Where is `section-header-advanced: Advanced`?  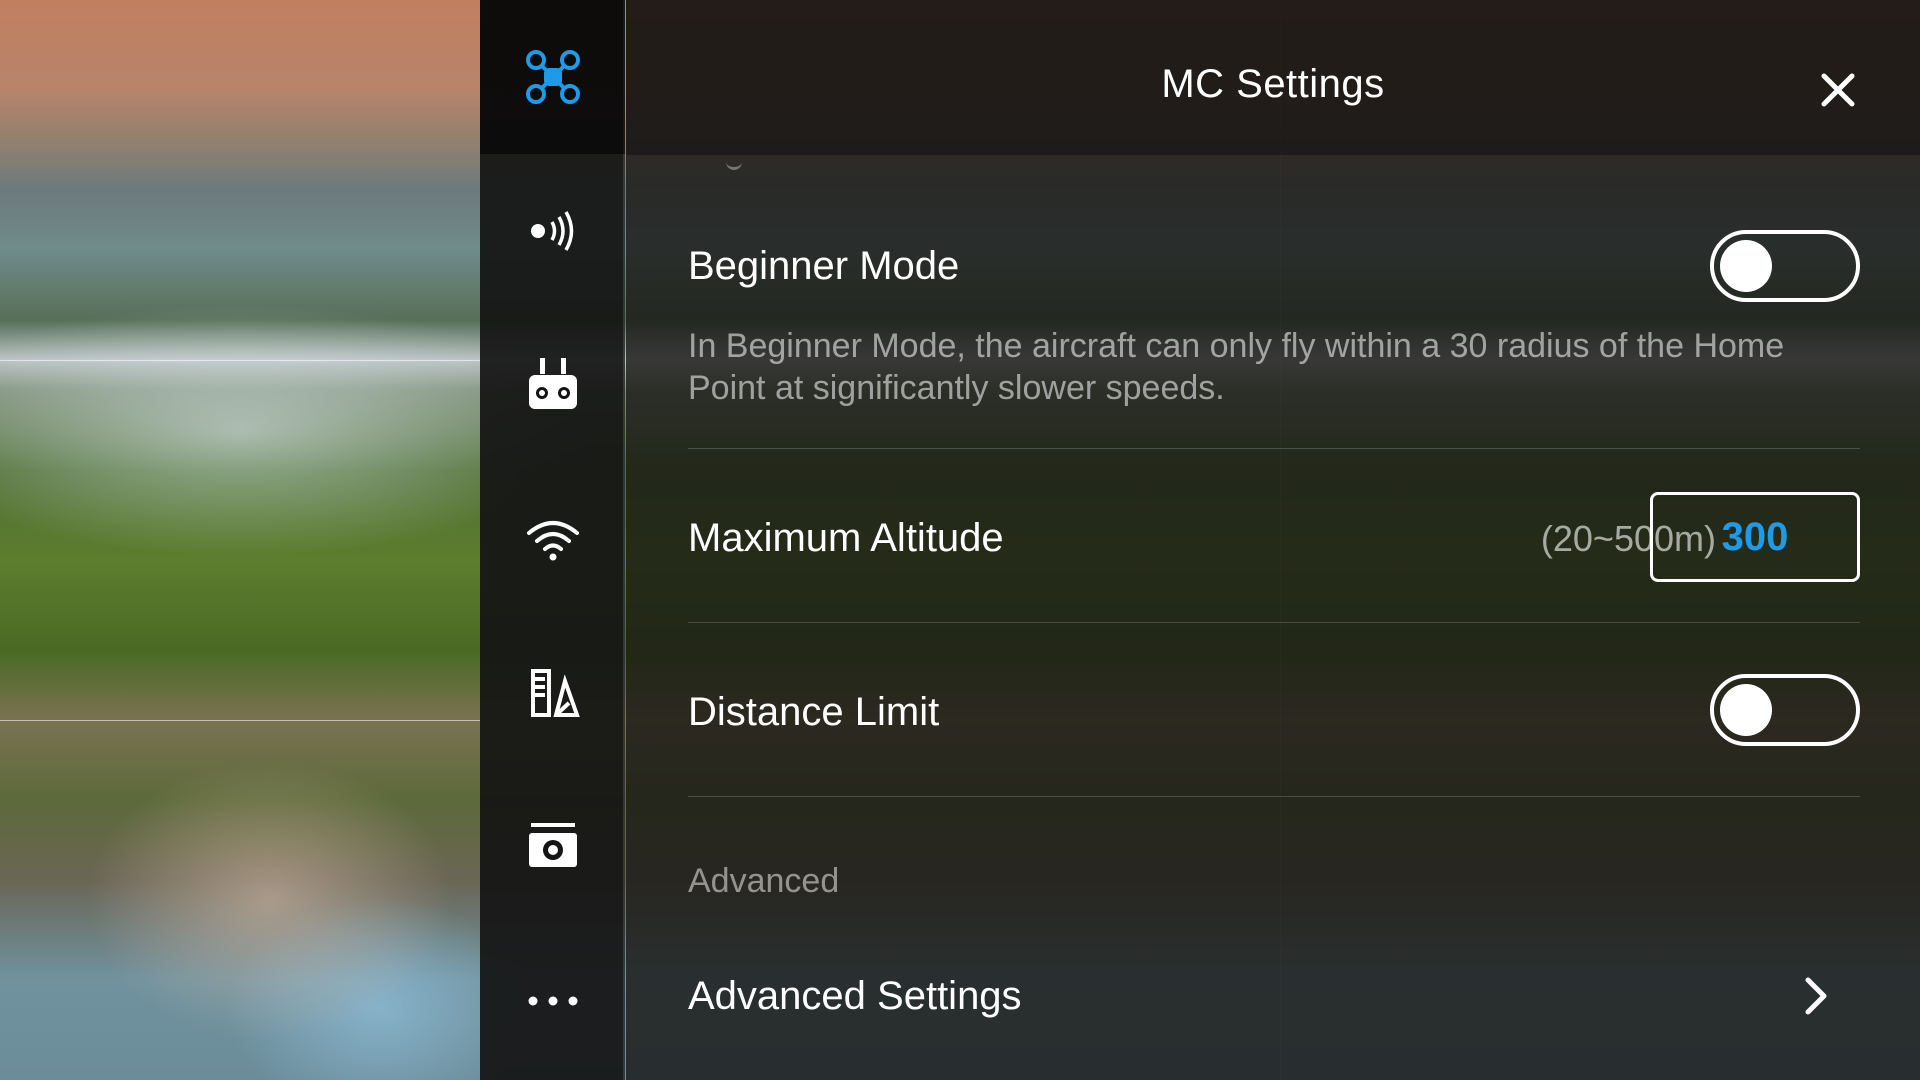 section-header-advanced: Advanced is located at coordinates (764, 881).